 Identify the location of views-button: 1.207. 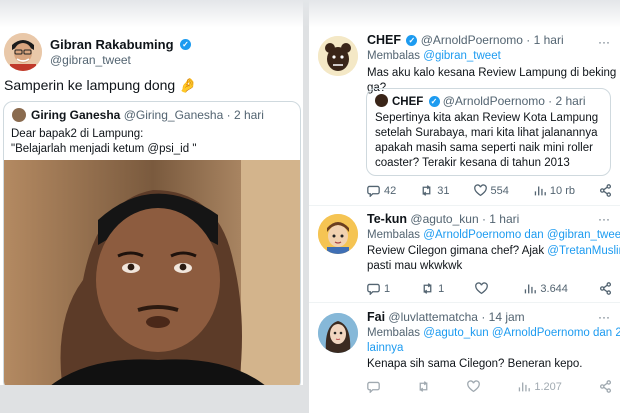
(539, 386).